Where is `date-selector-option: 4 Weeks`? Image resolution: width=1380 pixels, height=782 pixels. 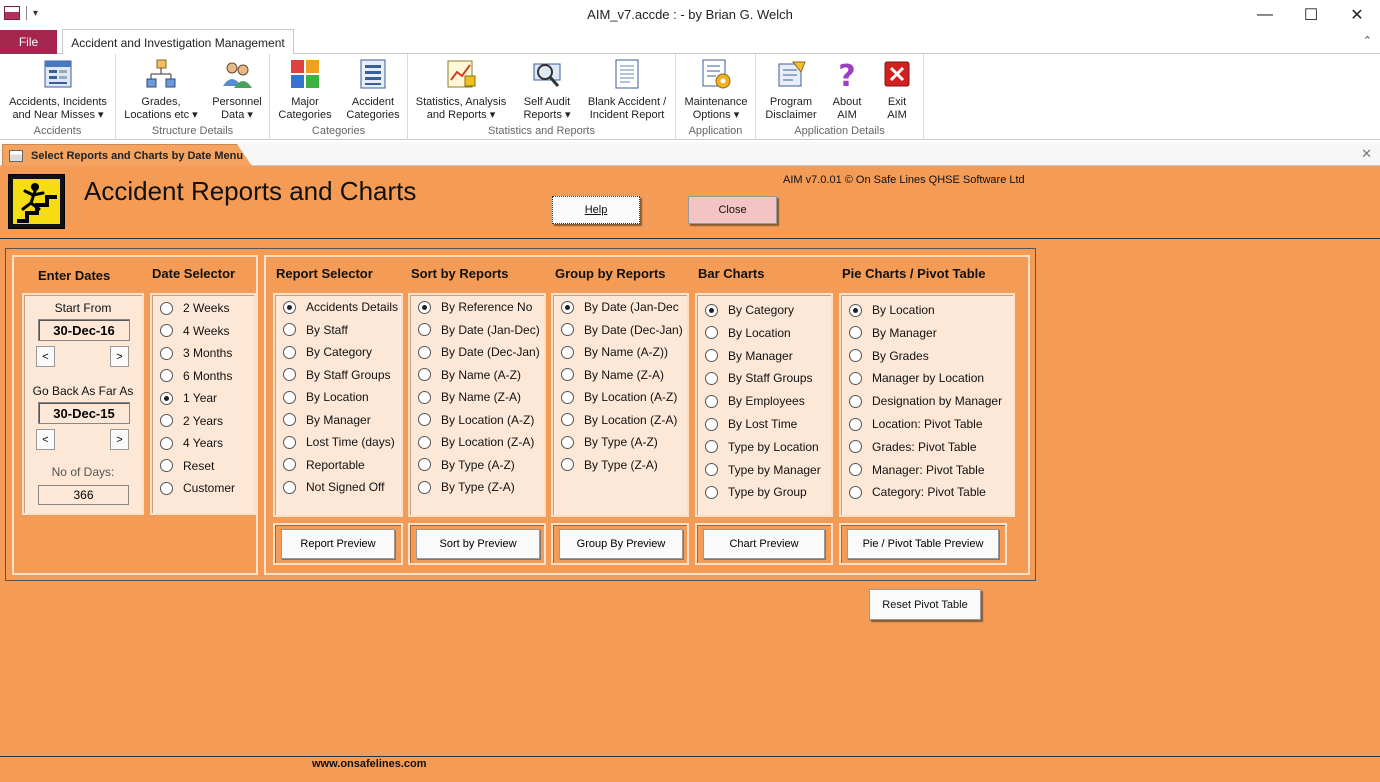 date-selector-option: 4 Weeks is located at coordinates (194, 331).